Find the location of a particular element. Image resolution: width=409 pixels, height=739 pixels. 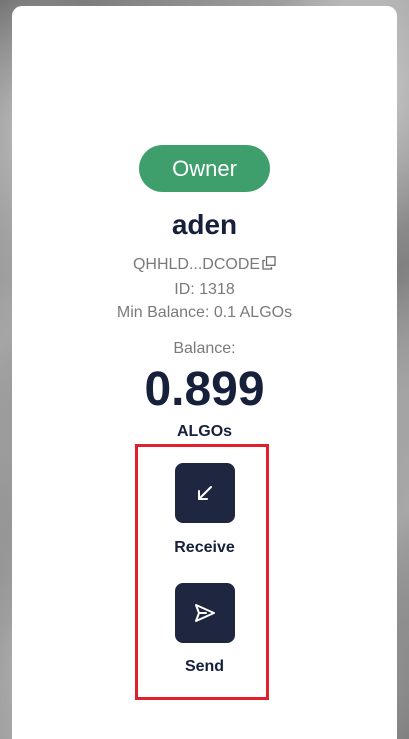

send-label: Send is located at coordinates (204, 667).